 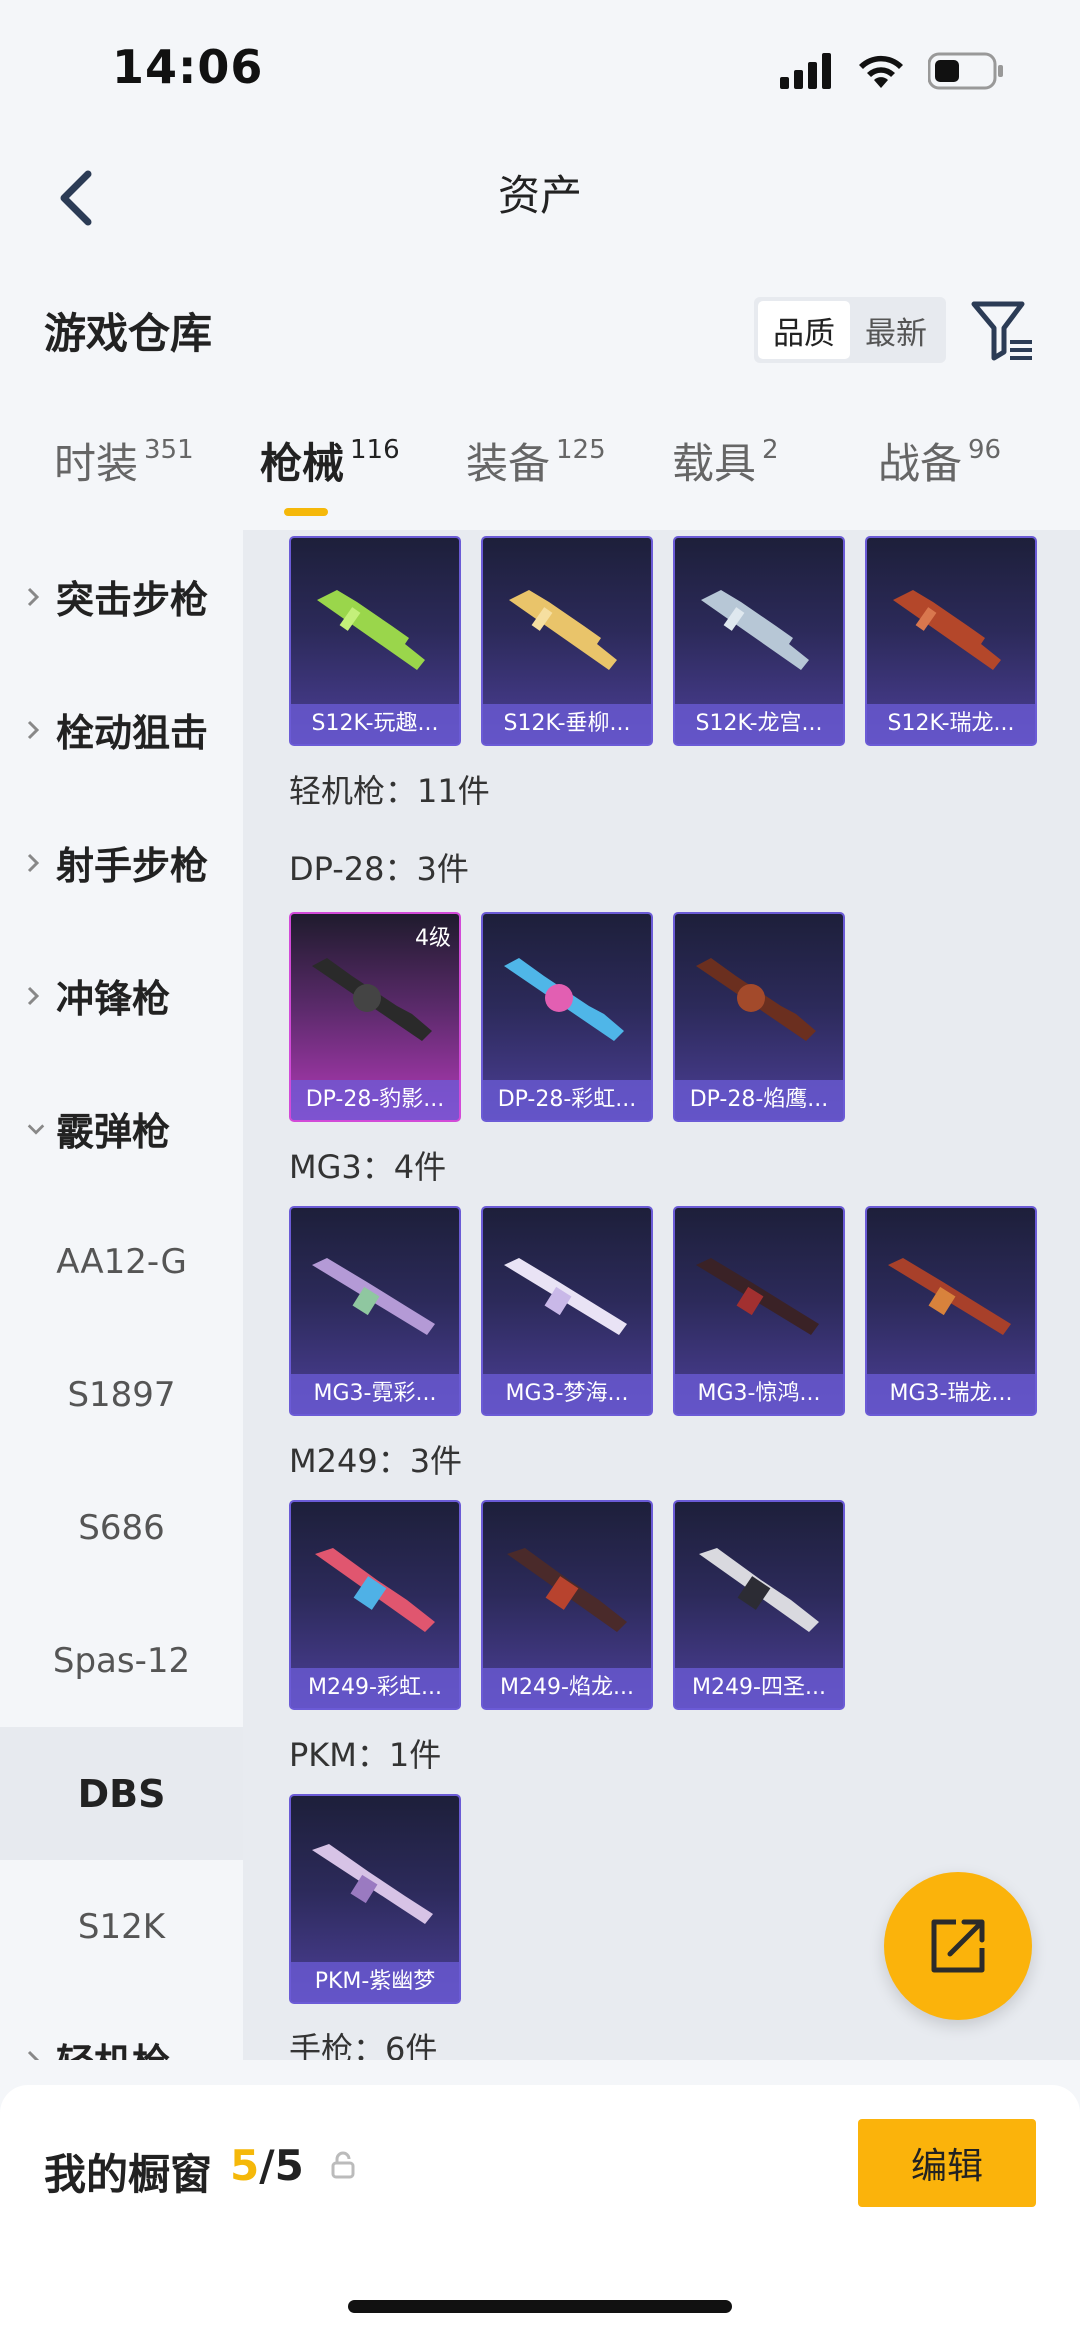 I want to click on category-label: 射手步枪, so click(x=132, y=866).